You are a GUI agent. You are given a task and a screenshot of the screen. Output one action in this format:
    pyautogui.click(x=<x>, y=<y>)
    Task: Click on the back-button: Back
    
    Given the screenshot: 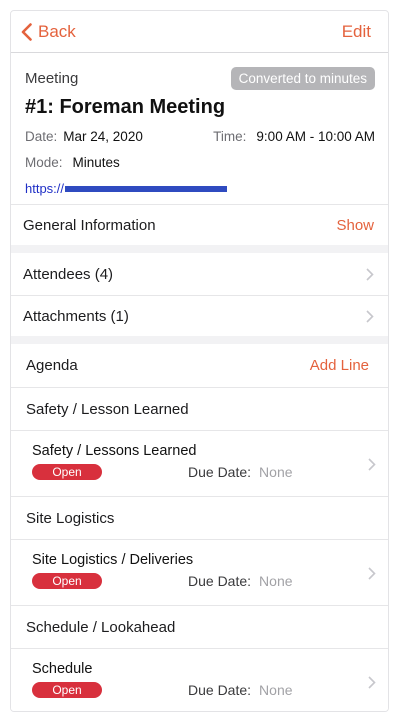 What is the action you would take?
    pyautogui.click(x=48, y=32)
    